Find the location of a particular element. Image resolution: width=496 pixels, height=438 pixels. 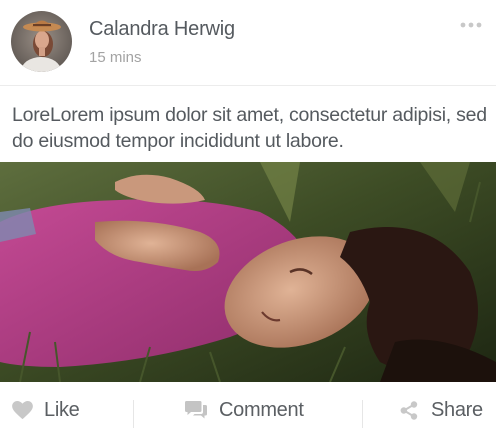

avatar is located at coordinates (41, 41).